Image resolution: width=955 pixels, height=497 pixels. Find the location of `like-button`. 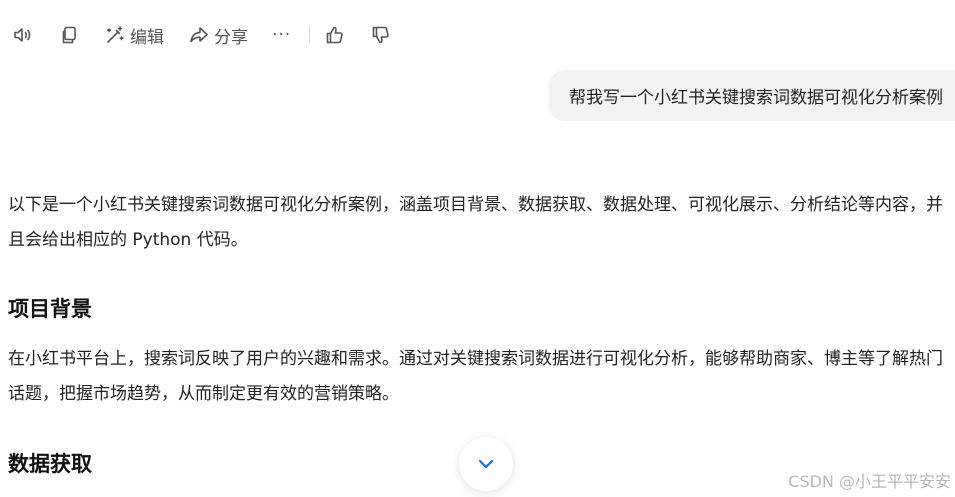

like-button is located at coordinates (335, 35).